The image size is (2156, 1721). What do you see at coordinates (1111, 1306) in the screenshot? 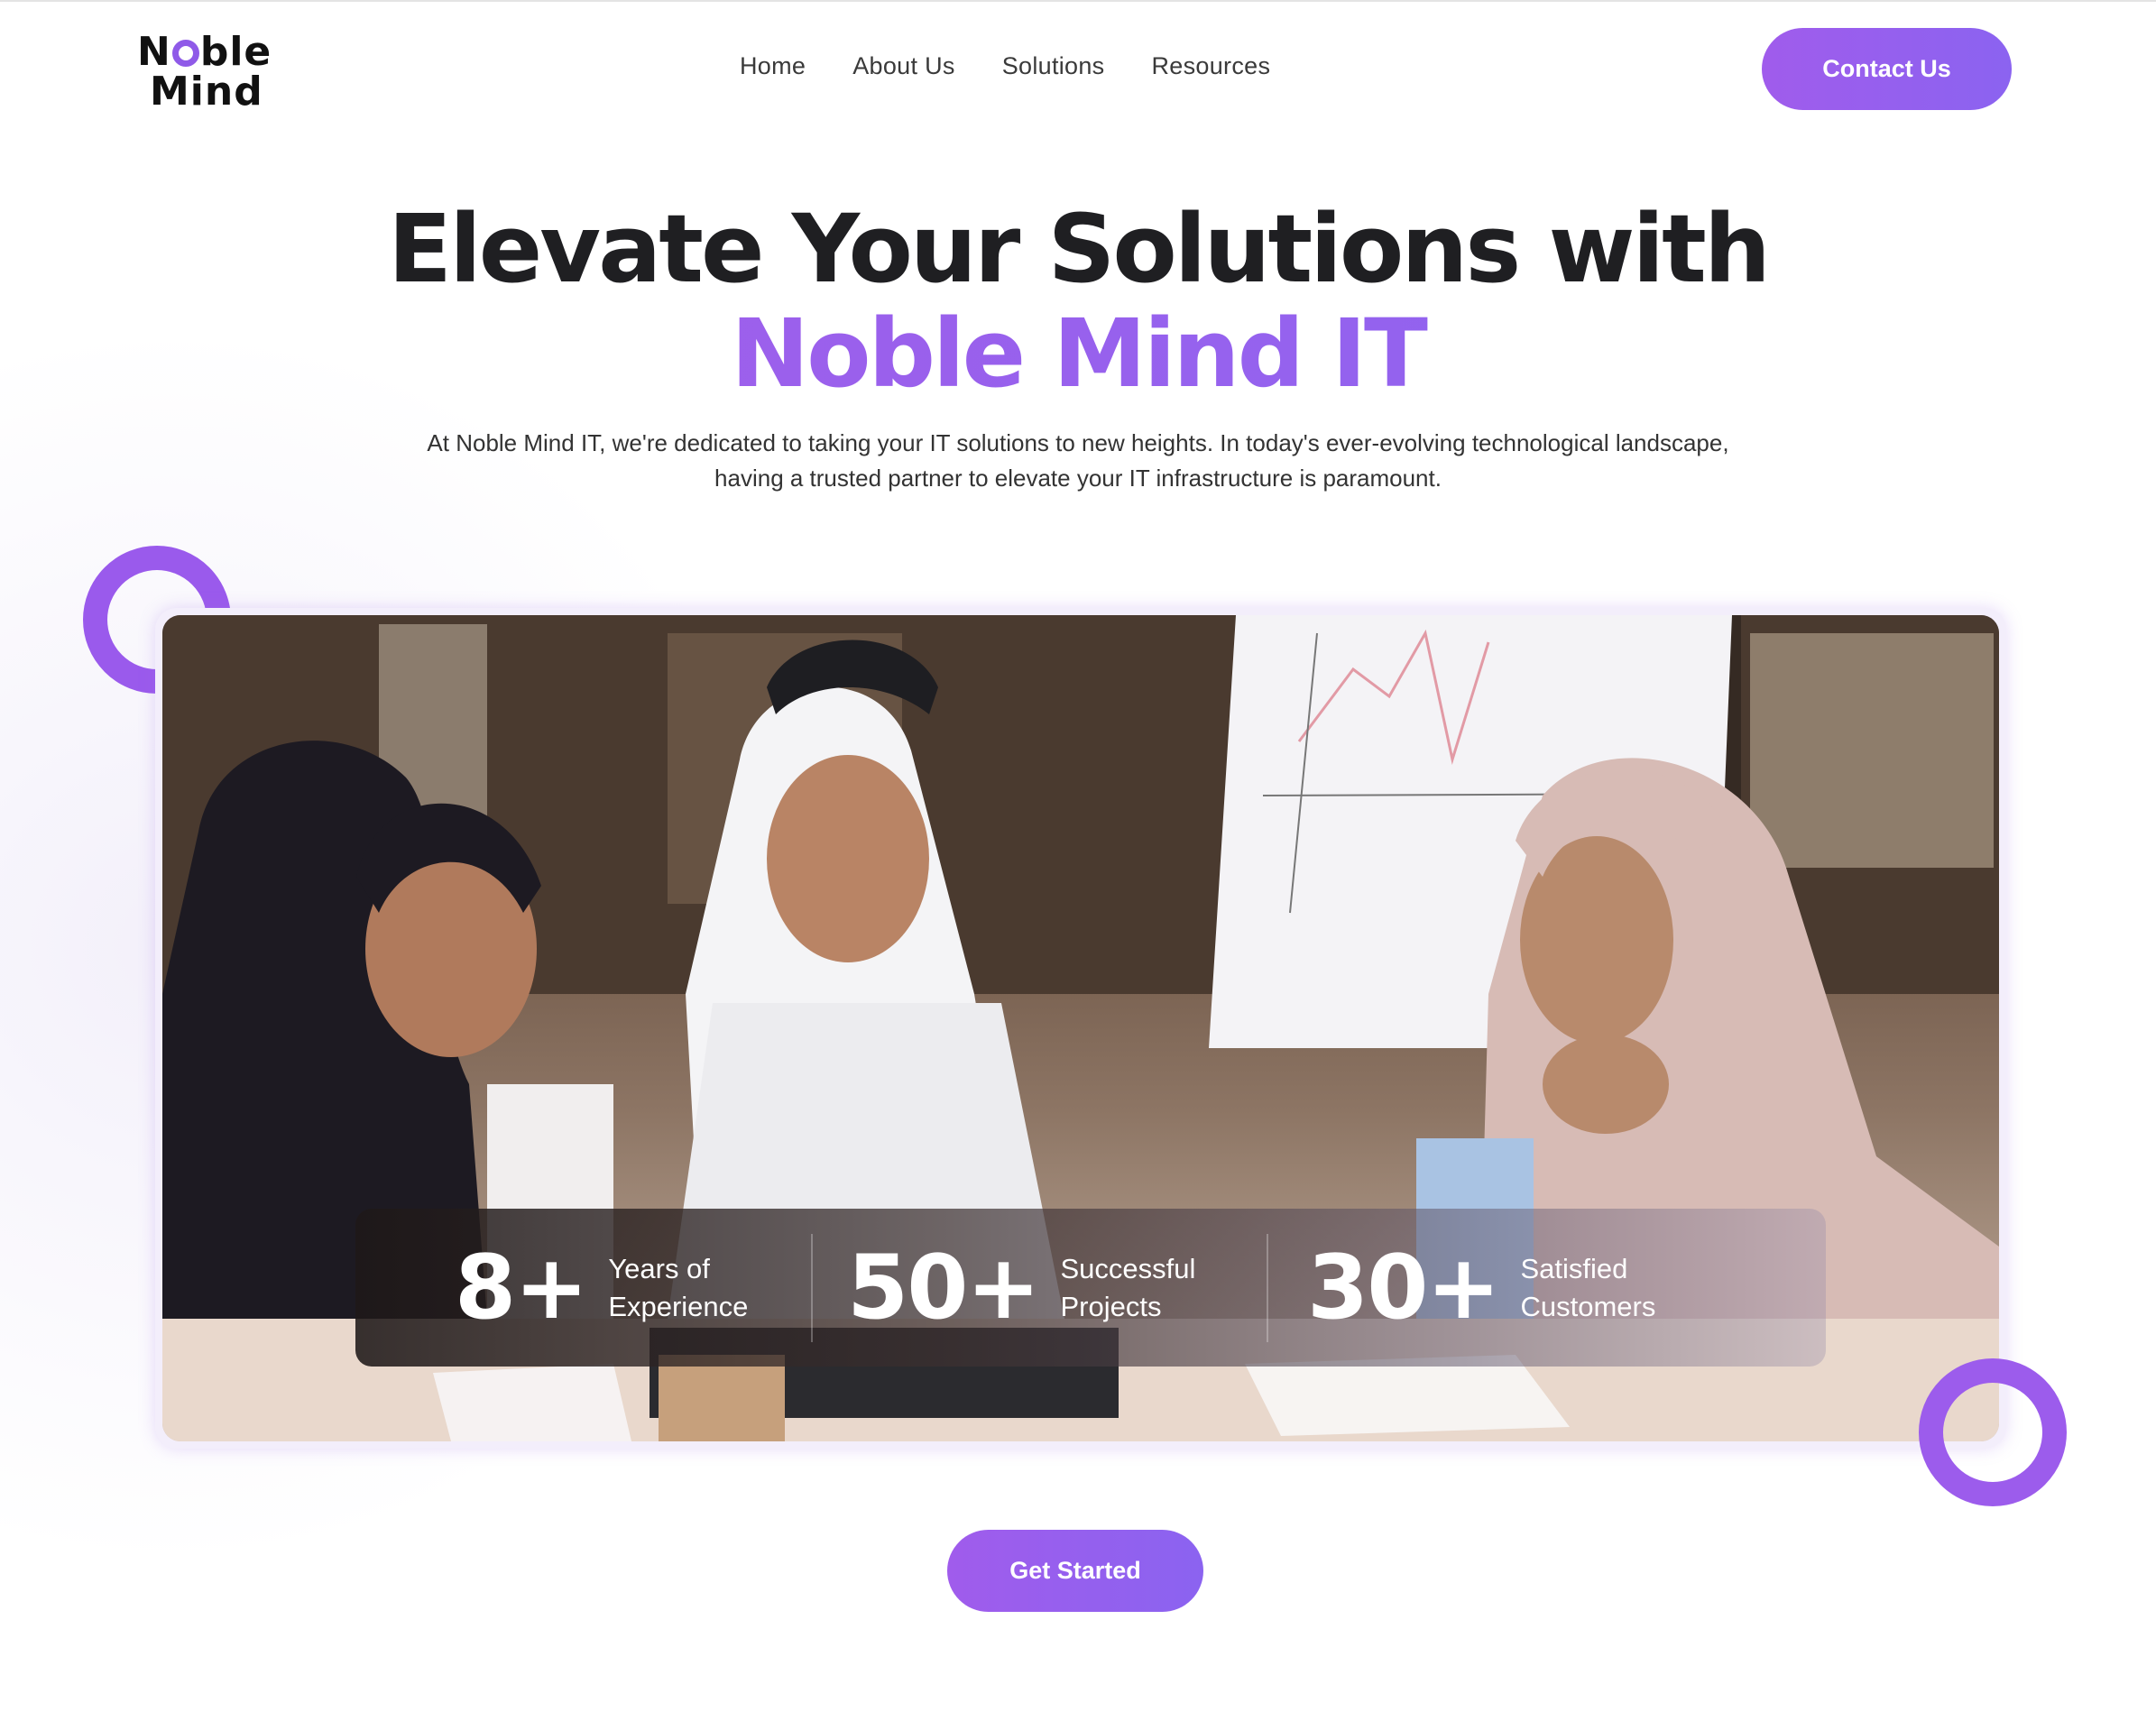
I see `stat-label-line-2: Projects` at bounding box center [1111, 1306].